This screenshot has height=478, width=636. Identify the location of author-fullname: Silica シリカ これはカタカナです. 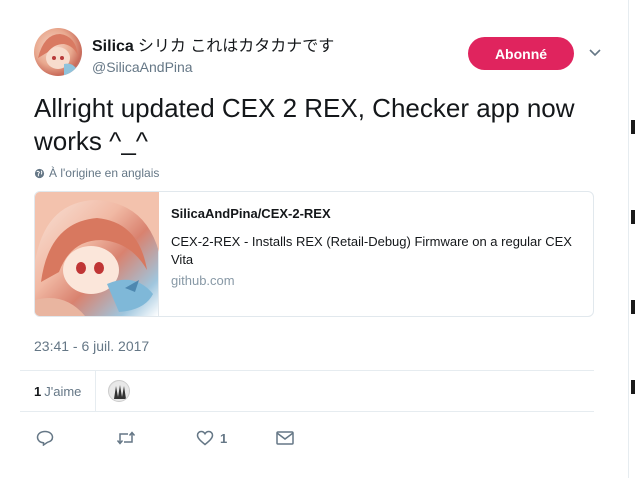
(213, 44).